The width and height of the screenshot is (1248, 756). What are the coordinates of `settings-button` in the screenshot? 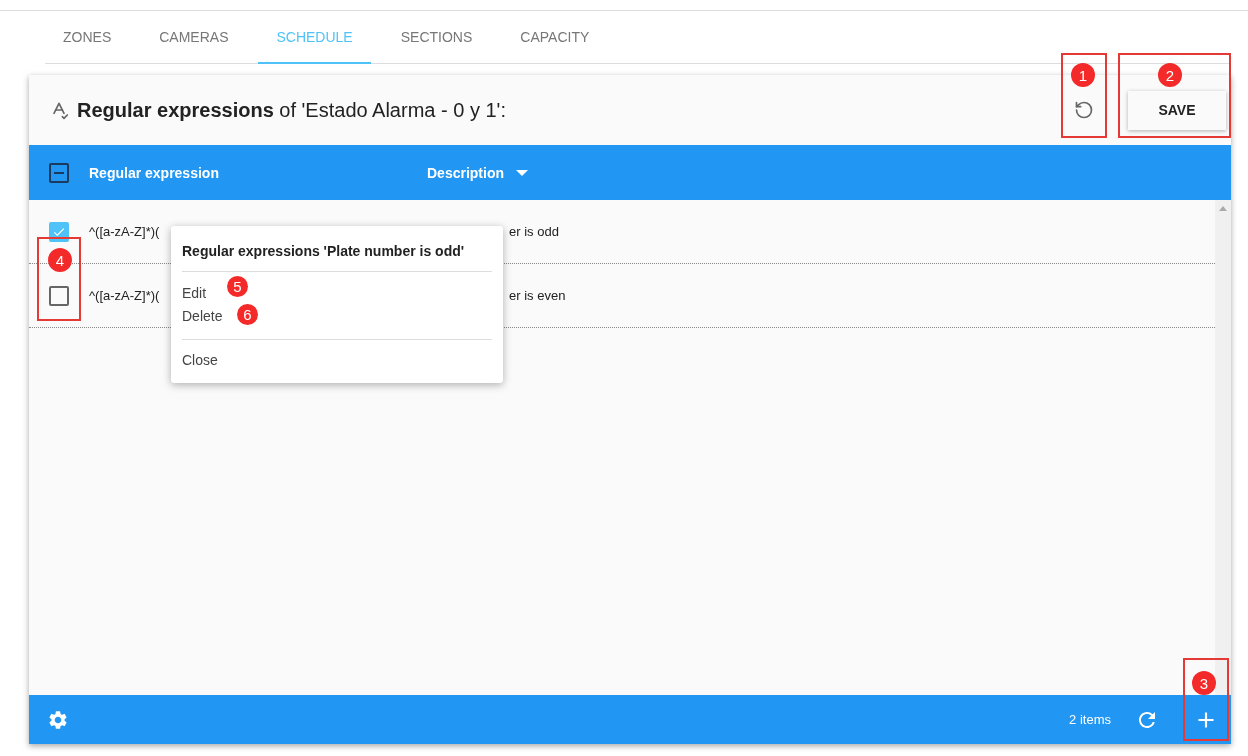 It's located at (58, 719).